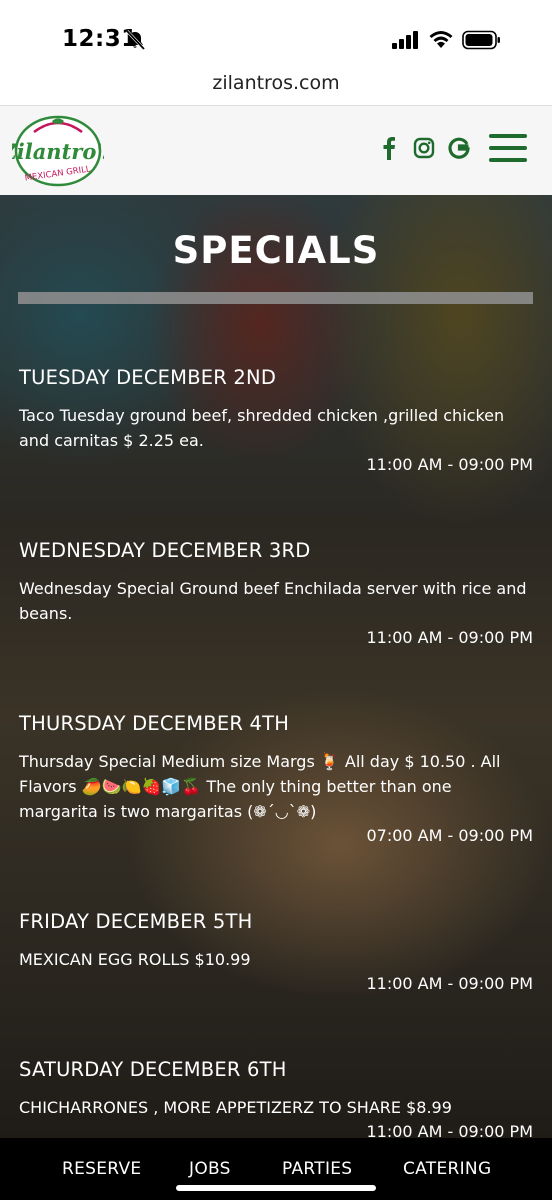 Image resolution: width=552 pixels, height=1200 pixels. What do you see at coordinates (275, 298) in the screenshot?
I see `title-divider` at bounding box center [275, 298].